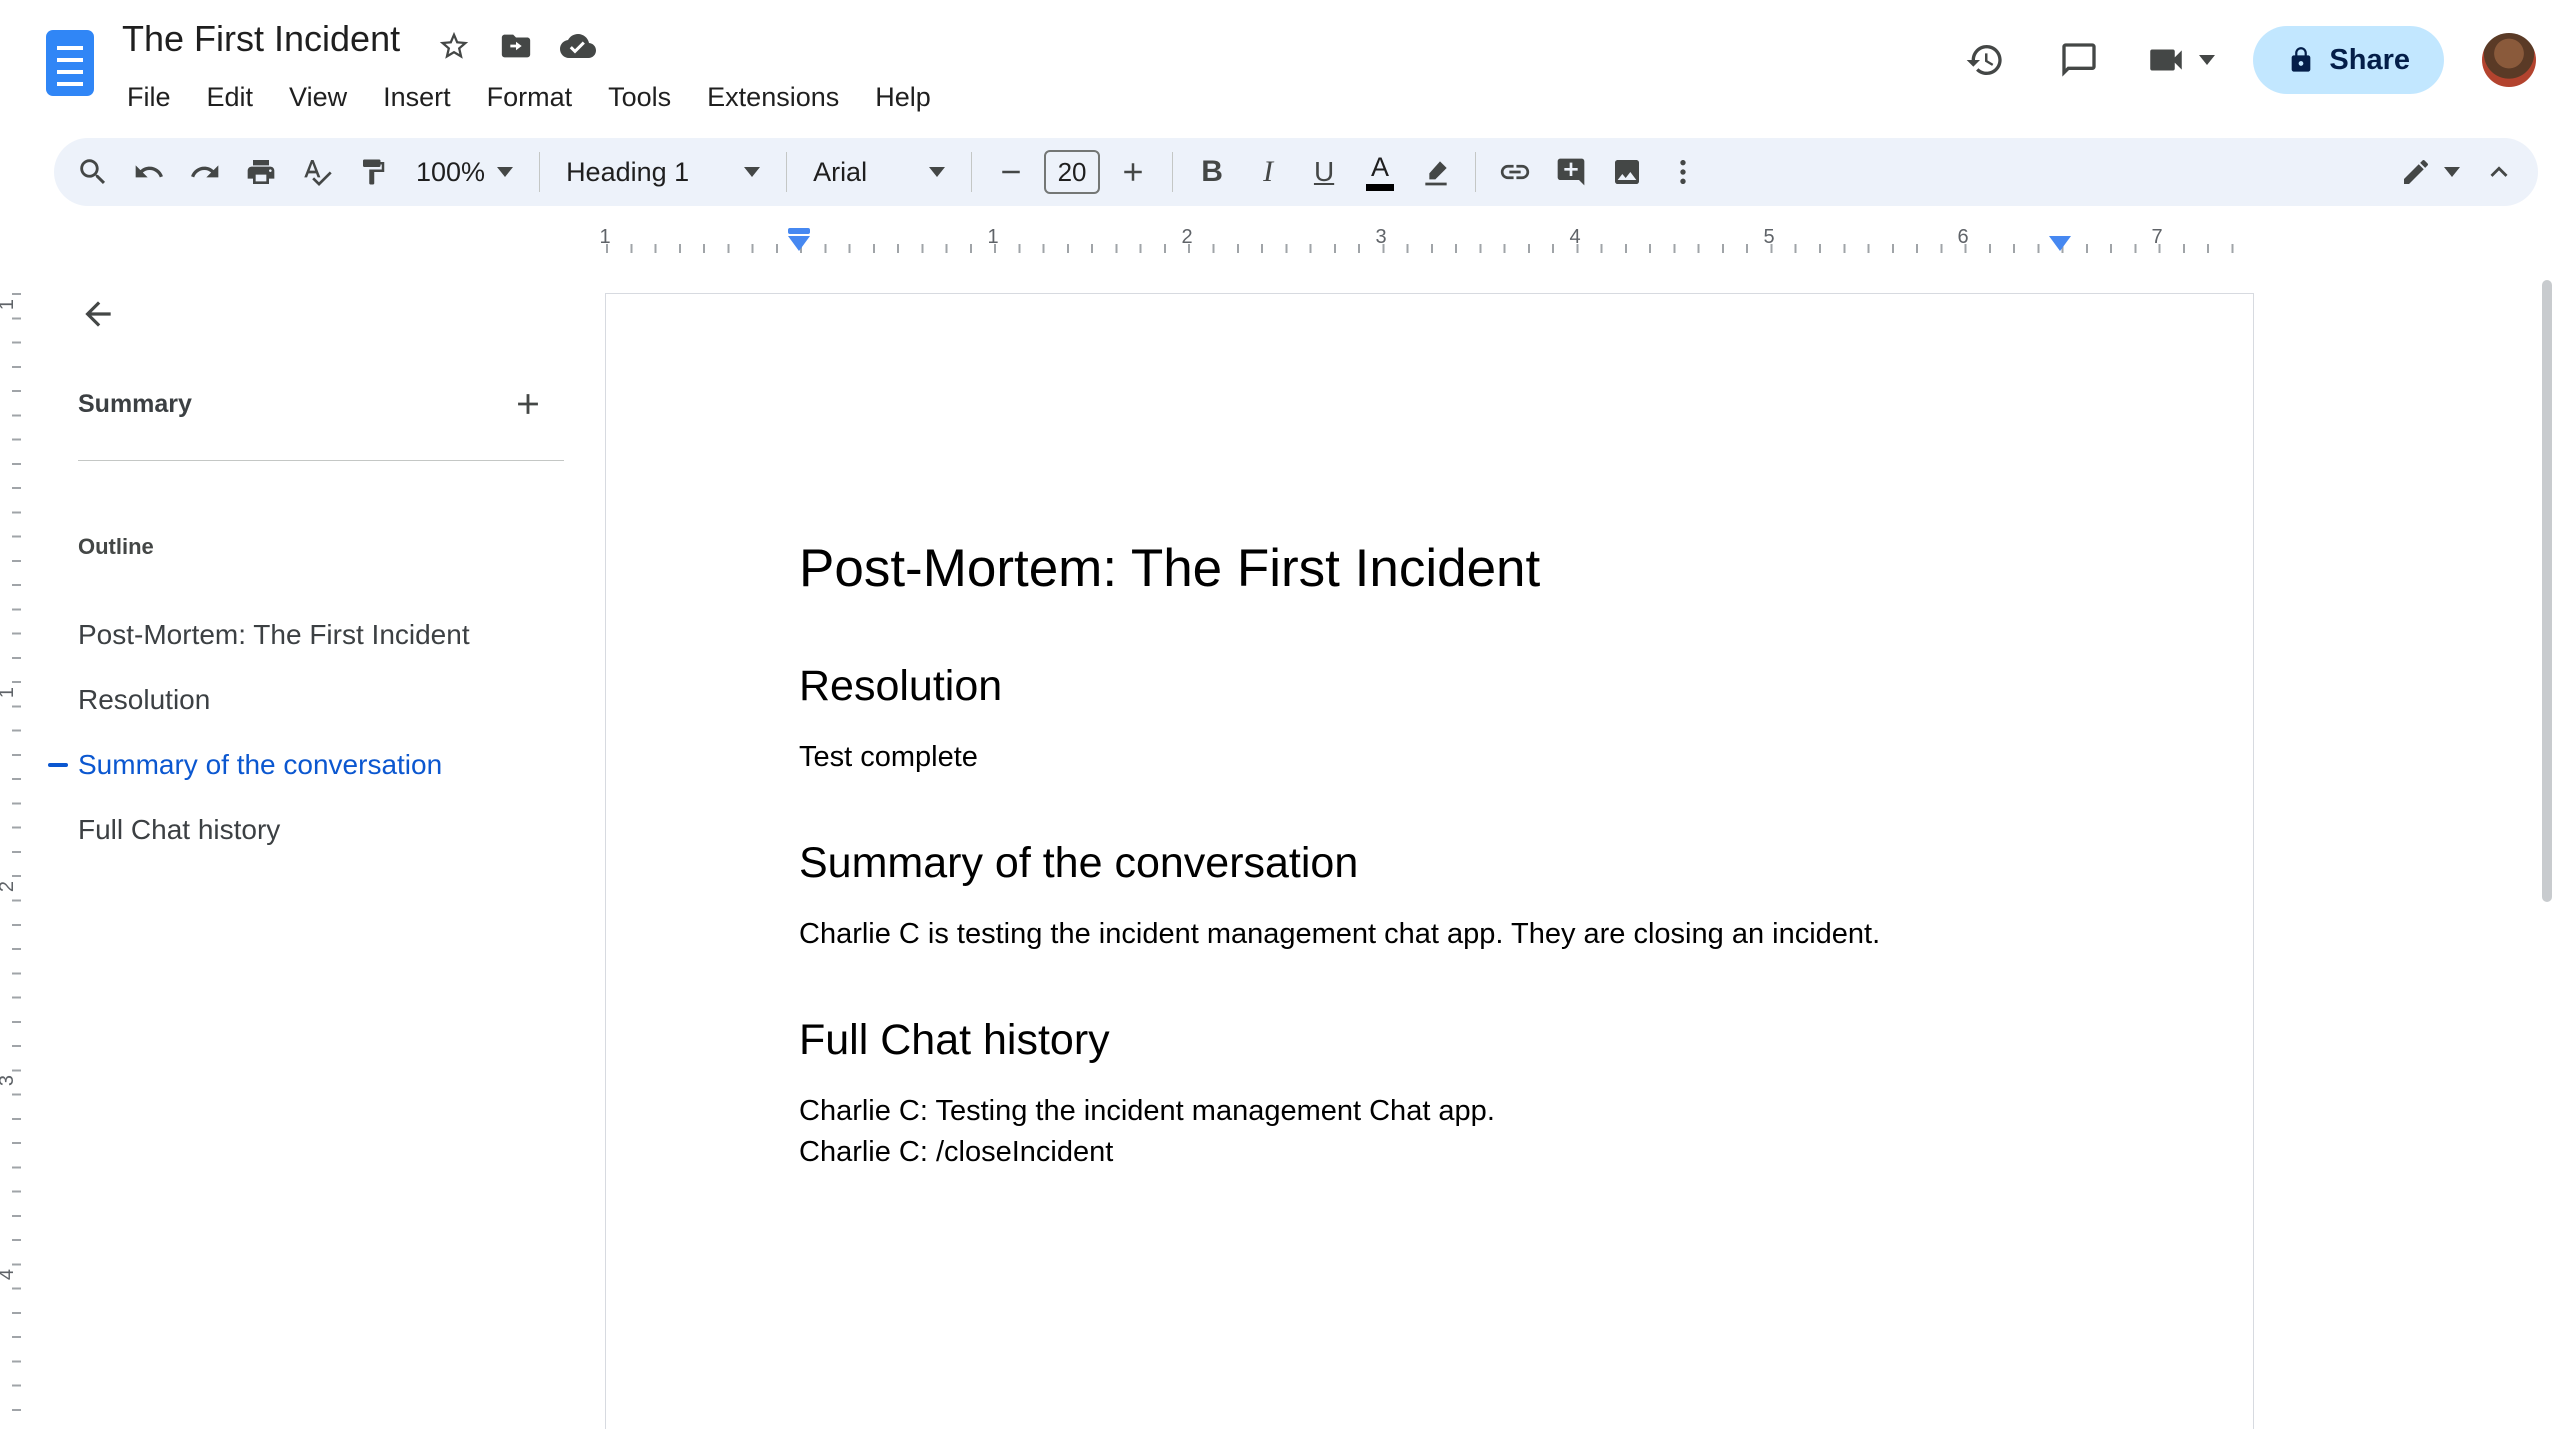 Image resolution: width=2554 pixels, height=1429 pixels. Describe the element at coordinates (2452, 172) in the screenshot. I see `mode-caret-icon` at that location.